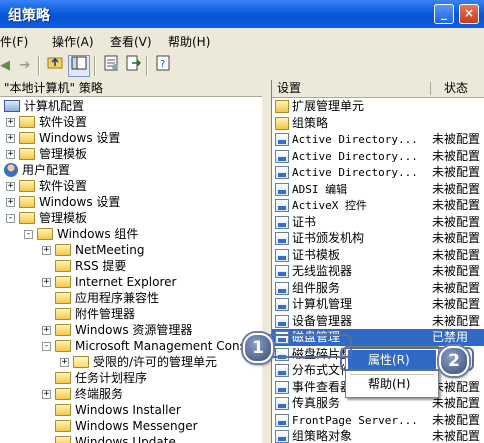  What do you see at coordinates (131, 41) in the screenshot?
I see `menu-view: 查看(V)` at bounding box center [131, 41].